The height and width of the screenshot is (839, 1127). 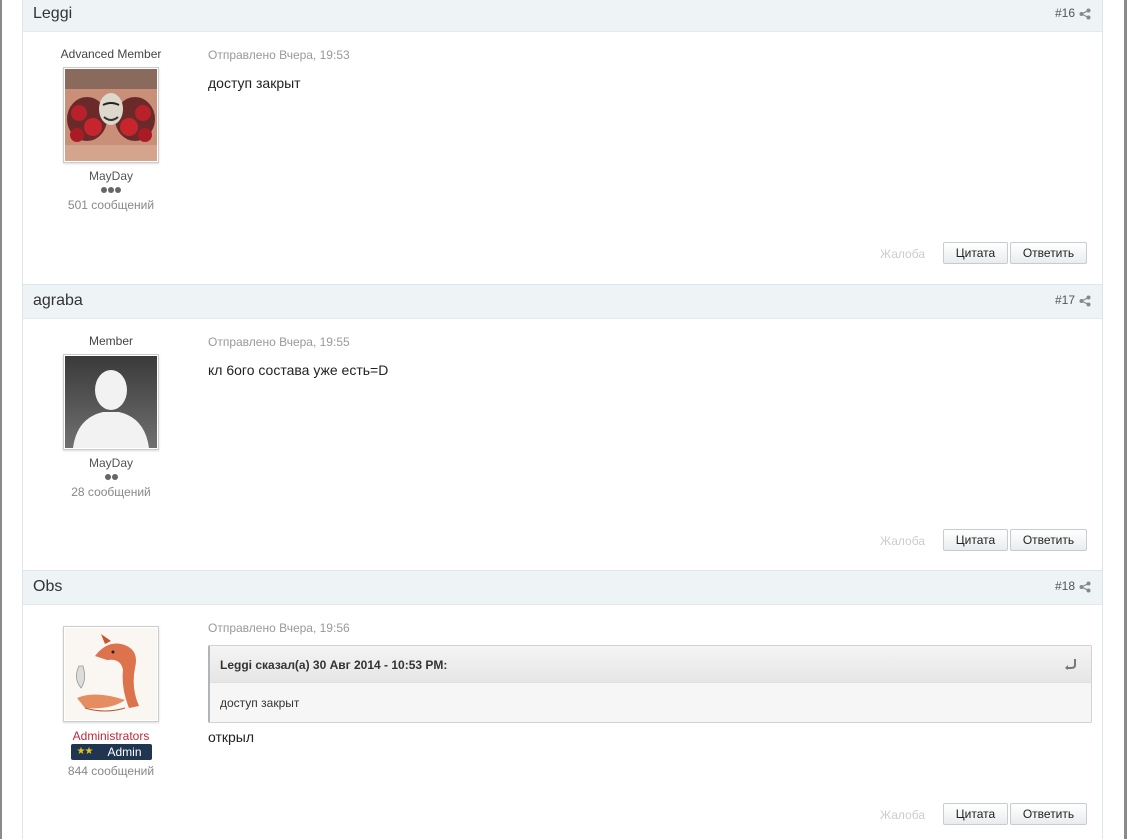 I want to click on default-silhouette-avatar, so click(x=111, y=402).